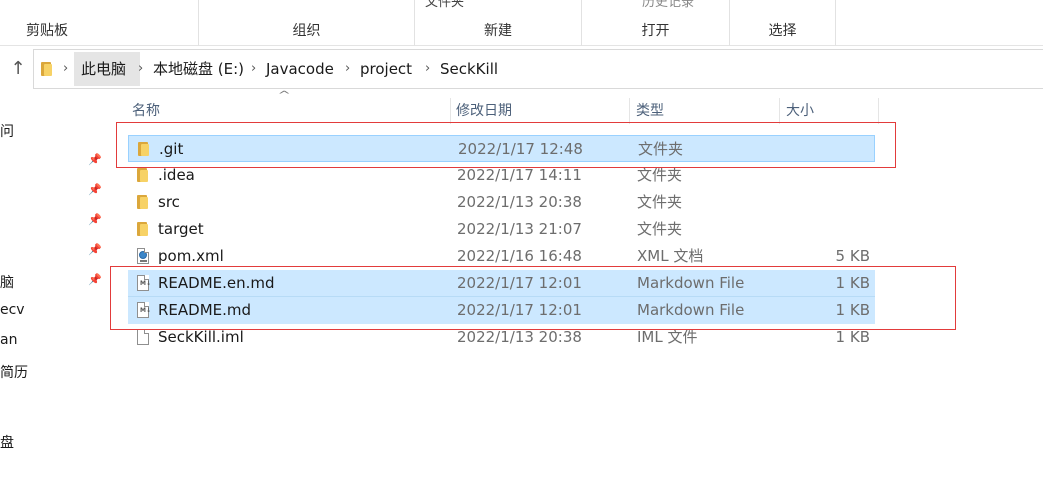 The height and width of the screenshot is (491, 1043). What do you see at coordinates (99, 23) in the screenshot?
I see `ribbon-group-clipboard: 剪贴板` at bounding box center [99, 23].